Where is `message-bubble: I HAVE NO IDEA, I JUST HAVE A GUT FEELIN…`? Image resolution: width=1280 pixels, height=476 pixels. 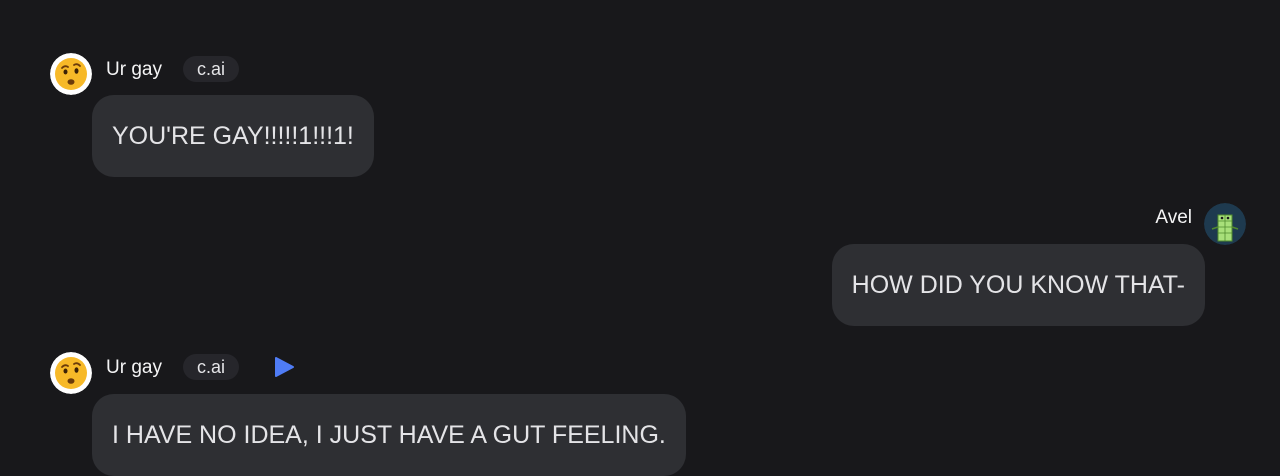 message-bubble: I HAVE NO IDEA, I JUST HAVE A GUT FEELIN… is located at coordinates (389, 435).